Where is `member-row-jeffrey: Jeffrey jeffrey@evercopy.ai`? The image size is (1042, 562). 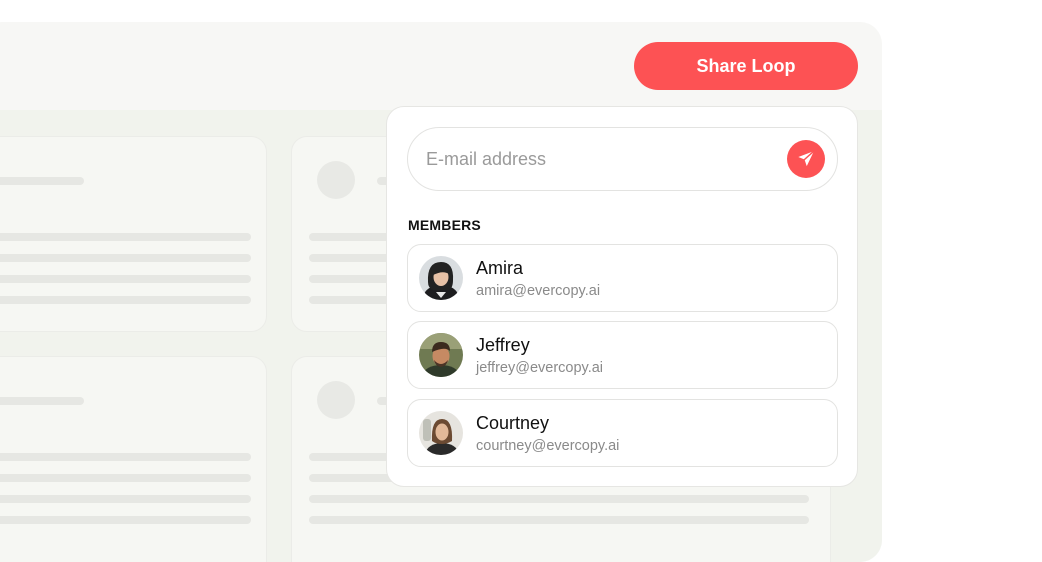
member-row-jeffrey: Jeffrey jeffrey@evercopy.ai is located at coordinates (622, 355).